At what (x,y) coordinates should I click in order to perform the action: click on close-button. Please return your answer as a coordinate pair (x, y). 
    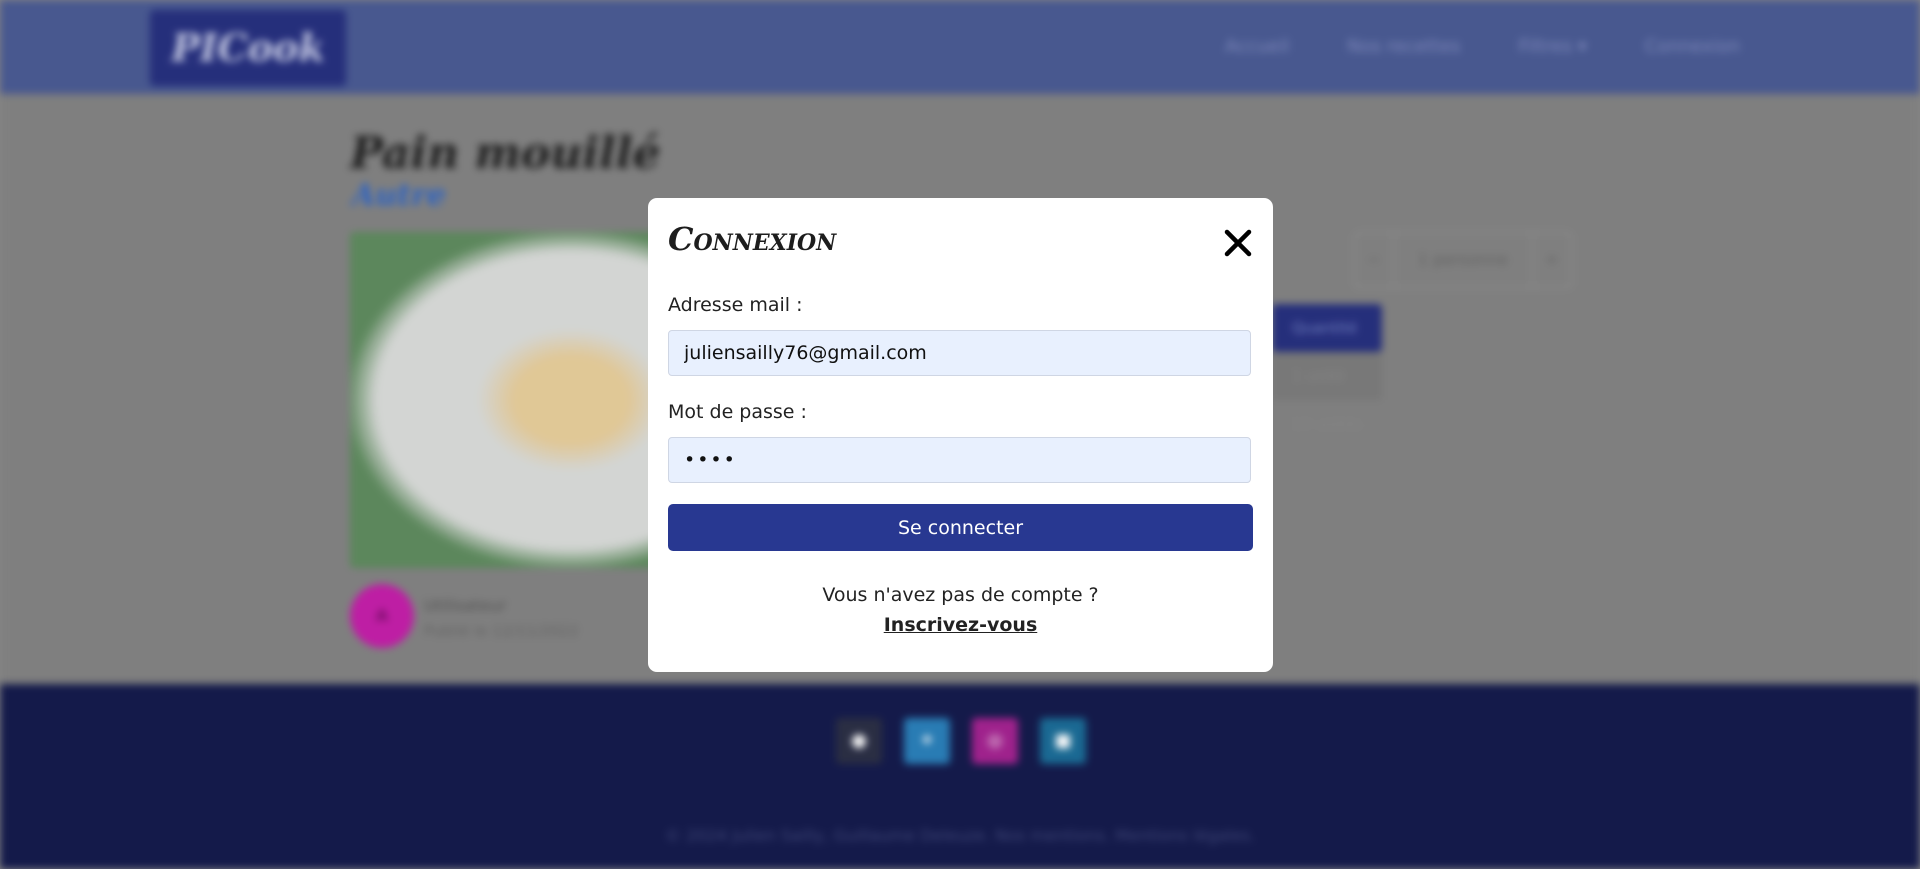
    Looking at the image, I should click on (1238, 243).